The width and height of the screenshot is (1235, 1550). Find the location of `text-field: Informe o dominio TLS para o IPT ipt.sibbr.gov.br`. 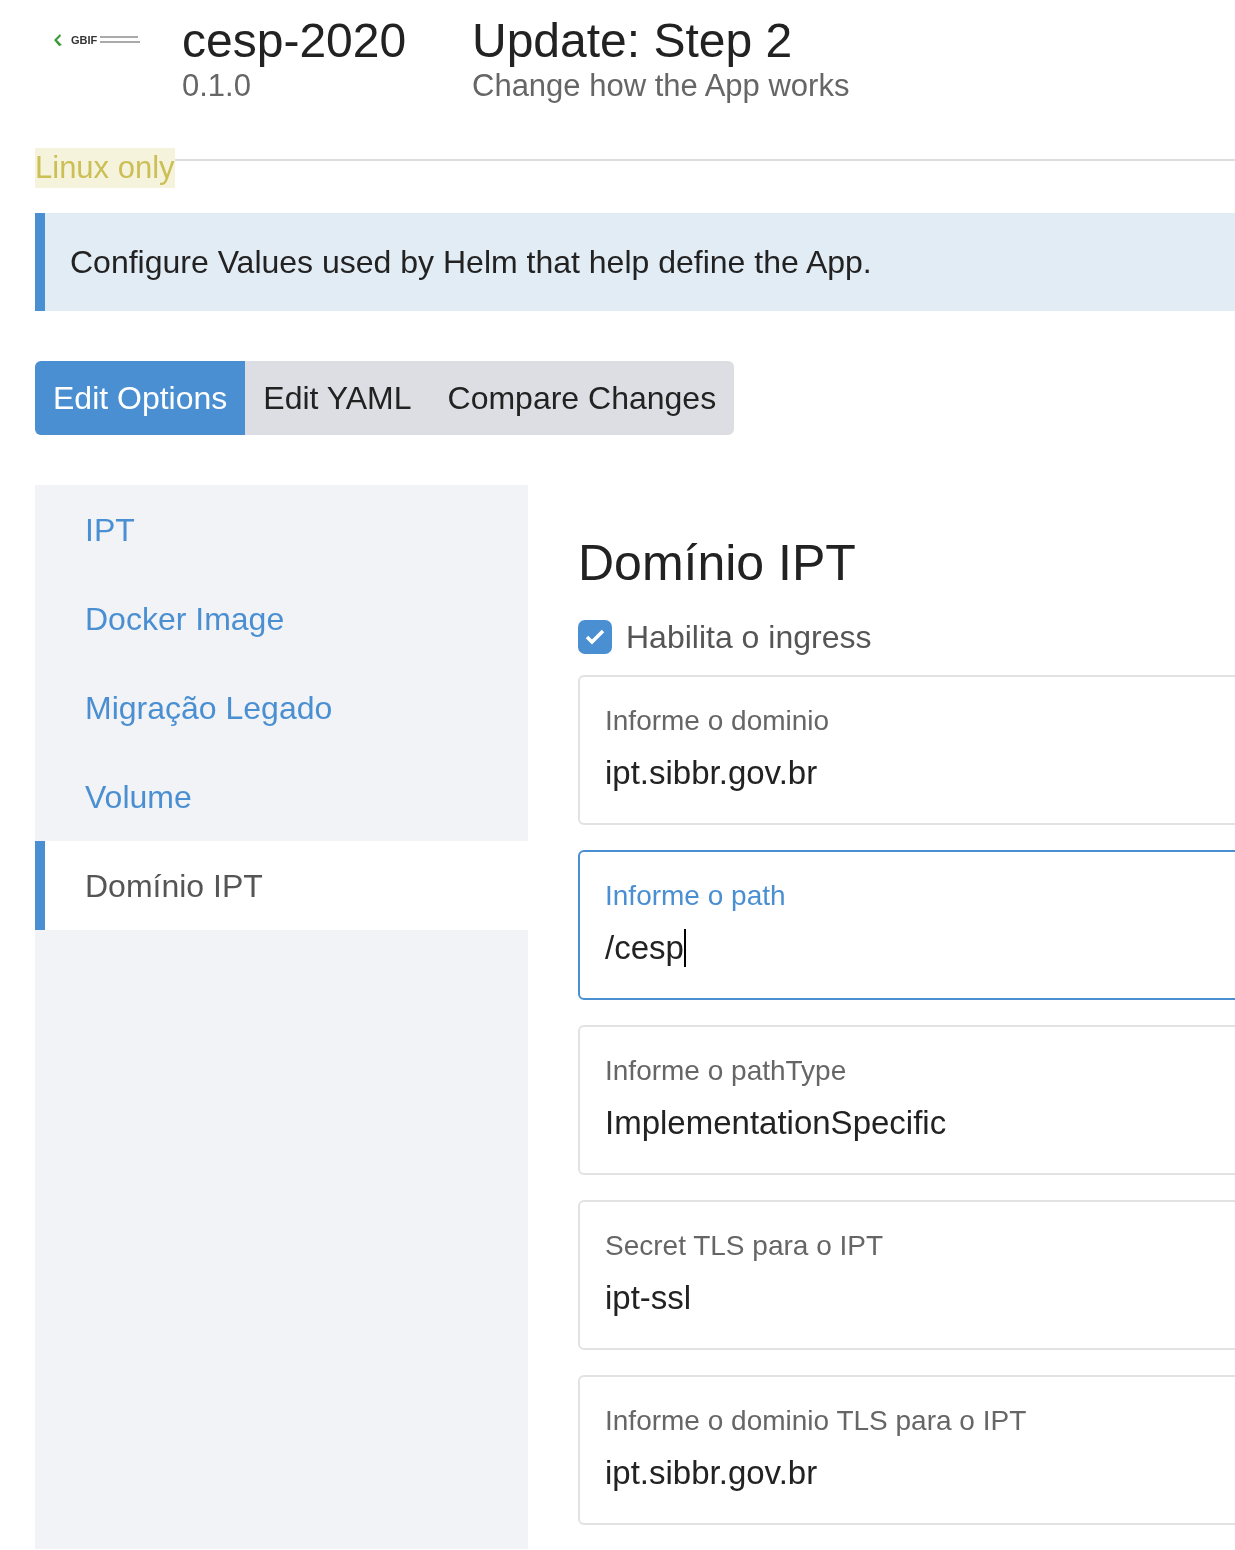

text-field: Informe o dominio TLS para o IPT ipt.sibbr.gov.br is located at coordinates (906, 1450).